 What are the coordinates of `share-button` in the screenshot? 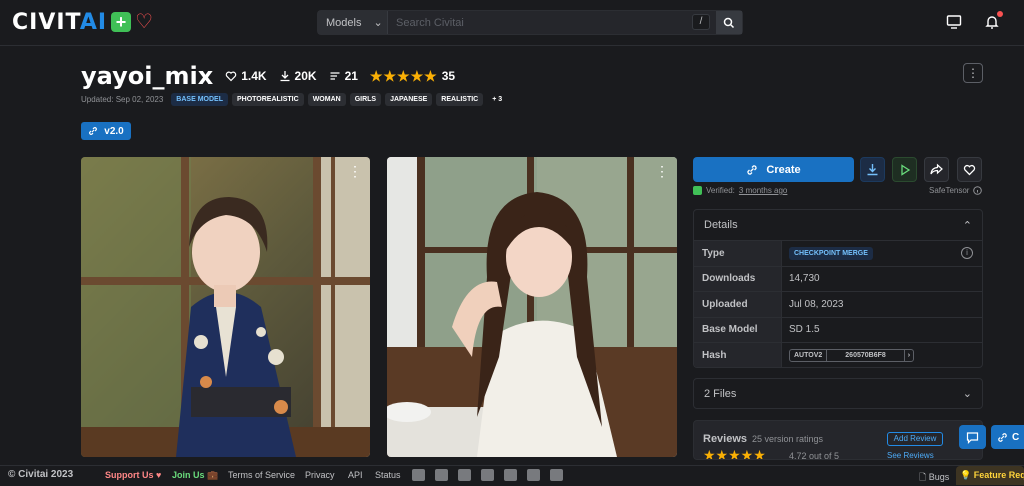 It's located at (936, 169).